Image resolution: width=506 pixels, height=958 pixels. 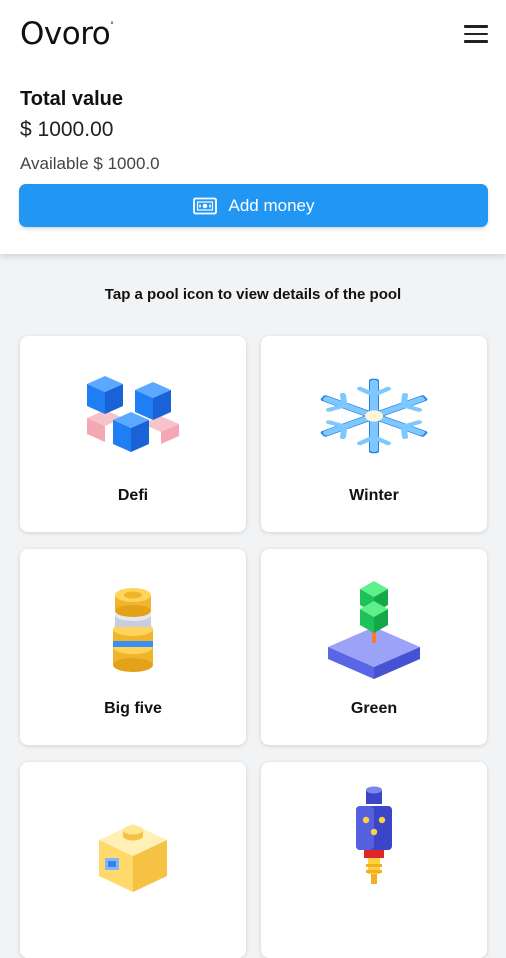 What do you see at coordinates (133, 630) in the screenshot?
I see `coin-stack-icon` at bounding box center [133, 630].